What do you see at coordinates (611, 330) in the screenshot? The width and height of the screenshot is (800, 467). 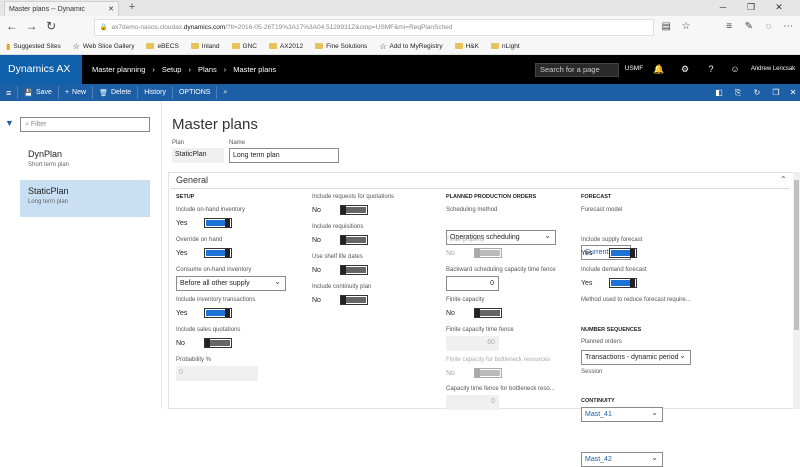 I see `number-sequences-header: NUMBER SEQUENCES` at bounding box center [611, 330].